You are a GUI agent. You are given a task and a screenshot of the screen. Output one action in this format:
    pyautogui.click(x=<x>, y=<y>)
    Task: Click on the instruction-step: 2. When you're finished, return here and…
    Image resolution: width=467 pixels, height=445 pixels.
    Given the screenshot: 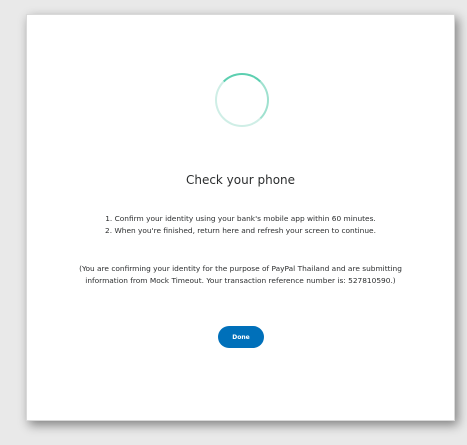 What is the action you would take?
    pyautogui.click(x=240, y=230)
    